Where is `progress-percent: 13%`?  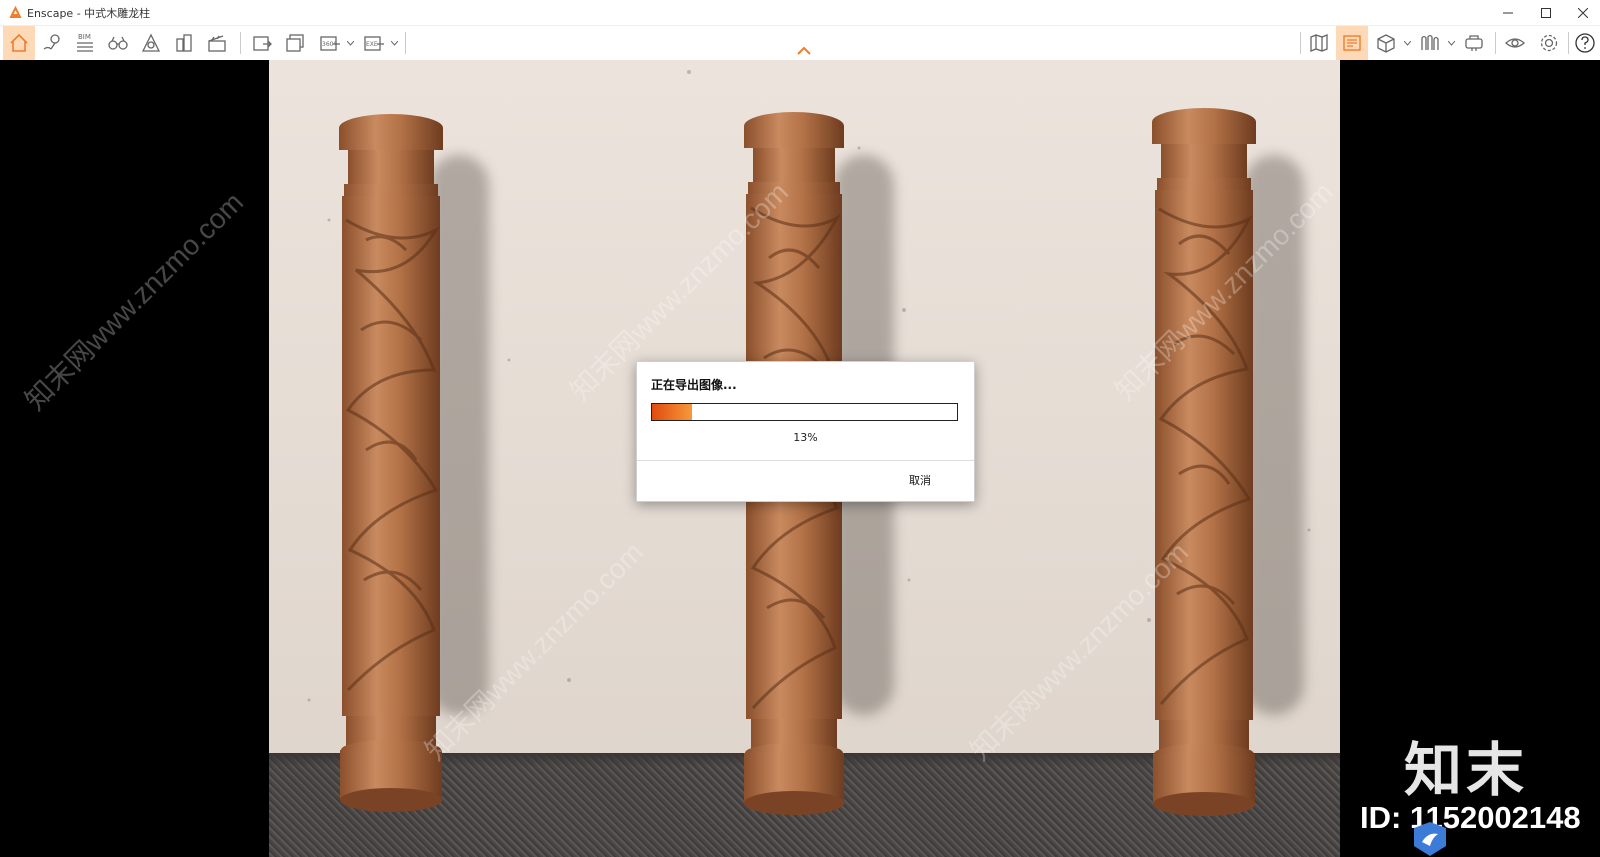 progress-percent: 13% is located at coordinates (805, 437).